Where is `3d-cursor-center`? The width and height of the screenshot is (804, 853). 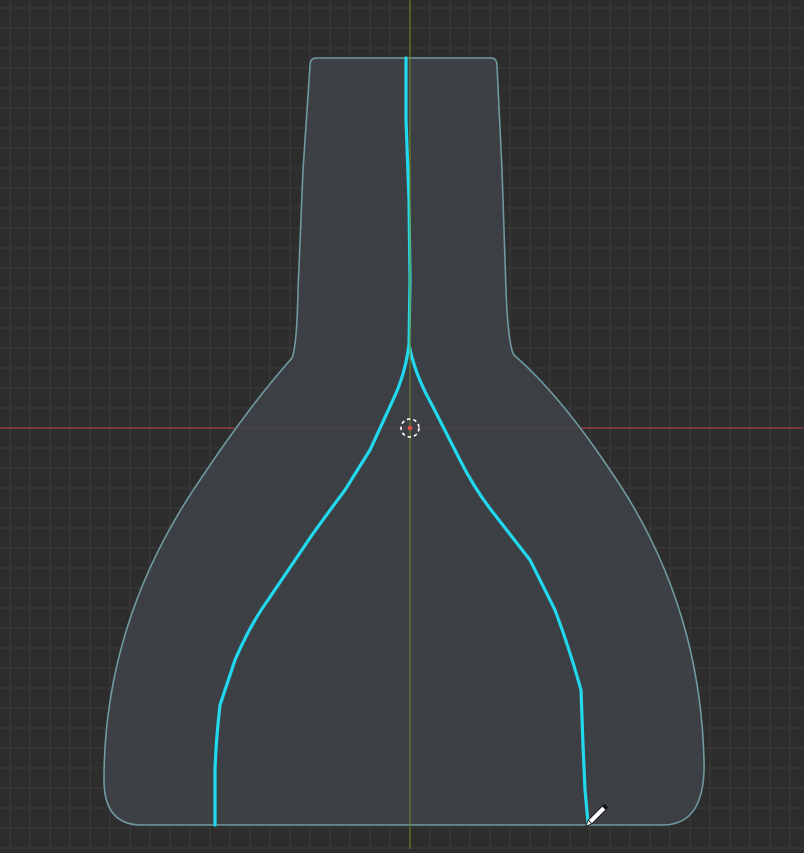 3d-cursor-center is located at coordinates (410, 428).